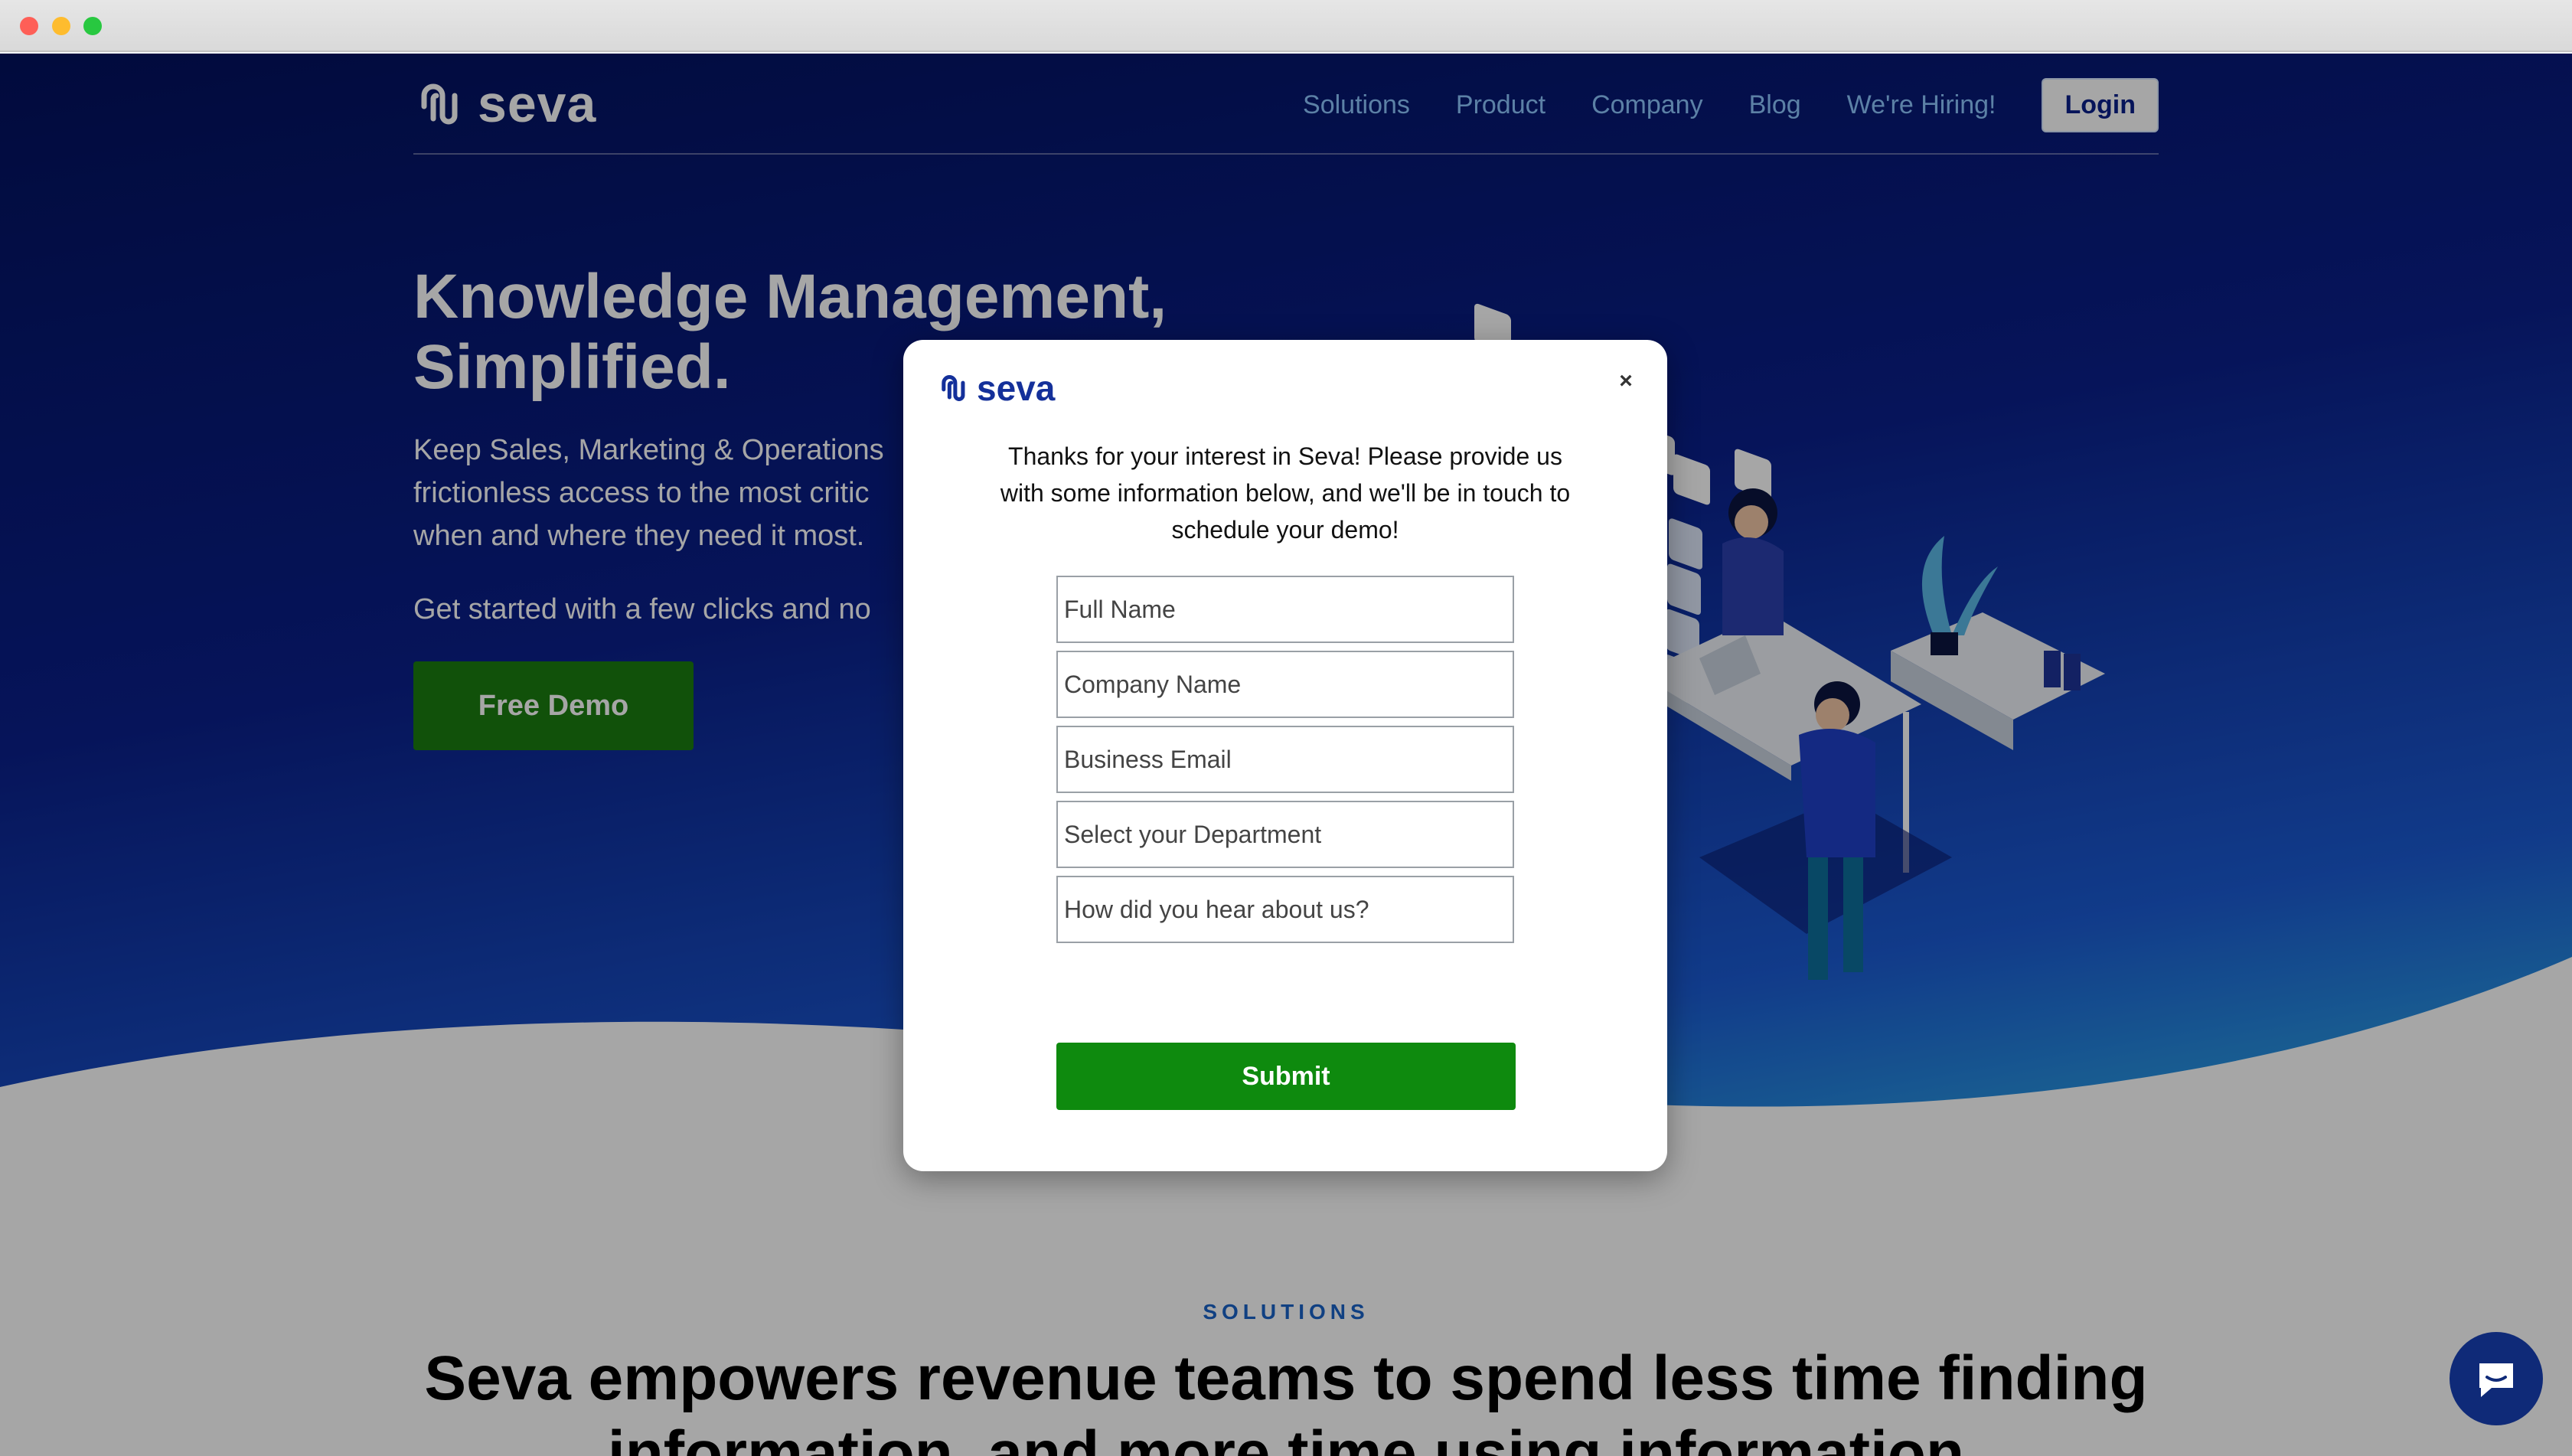 This screenshot has height=1456, width=2572. Describe the element at coordinates (61, 26) in the screenshot. I see `minimize-window-button` at that location.